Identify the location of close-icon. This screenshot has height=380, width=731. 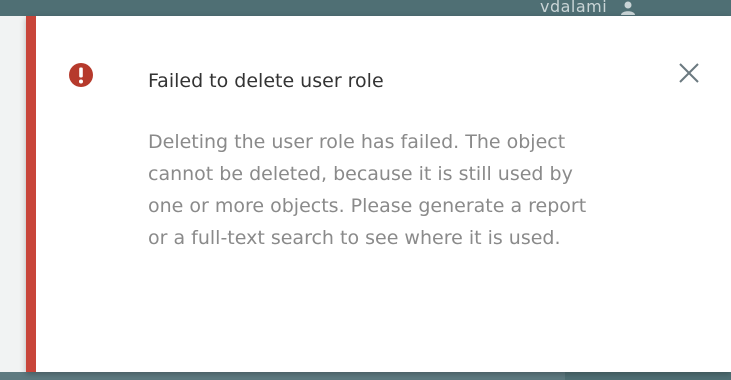
(689, 73).